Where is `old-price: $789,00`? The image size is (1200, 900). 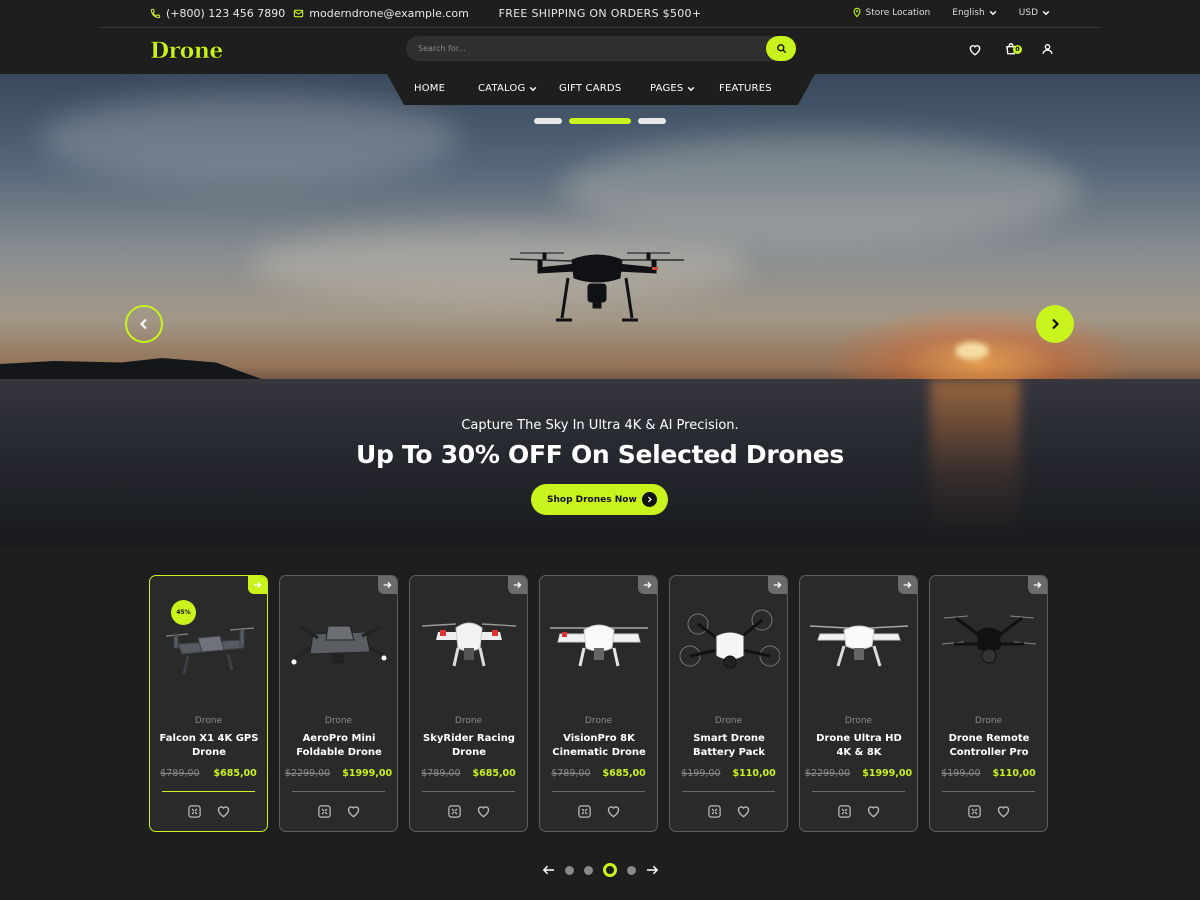 old-price: $789,00 is located at coordinates (441, 773).